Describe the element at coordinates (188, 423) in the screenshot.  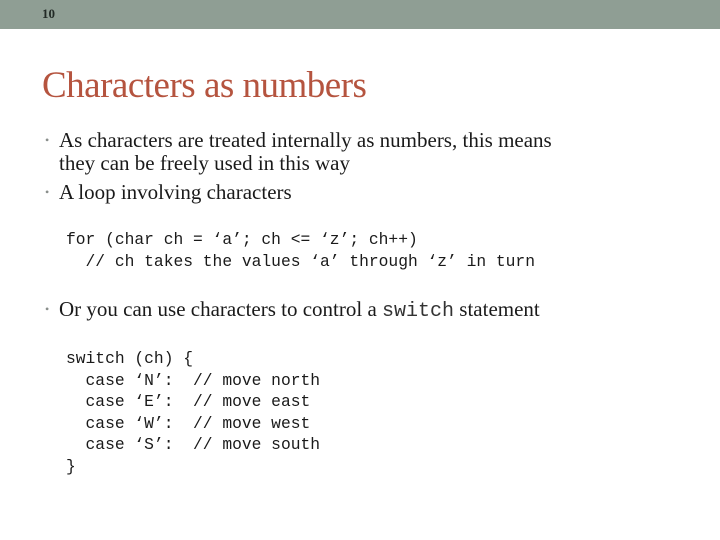
I see `code-line: case ‘W’: // move west` at that location.